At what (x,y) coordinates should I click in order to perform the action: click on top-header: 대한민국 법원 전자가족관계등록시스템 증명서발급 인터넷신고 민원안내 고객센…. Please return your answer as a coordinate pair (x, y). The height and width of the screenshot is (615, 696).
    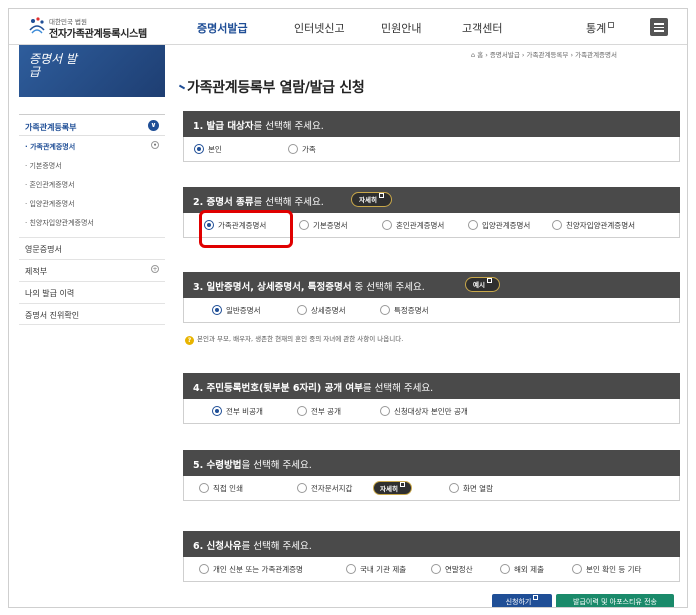
    Looking at the image, I should click on (348, 27).